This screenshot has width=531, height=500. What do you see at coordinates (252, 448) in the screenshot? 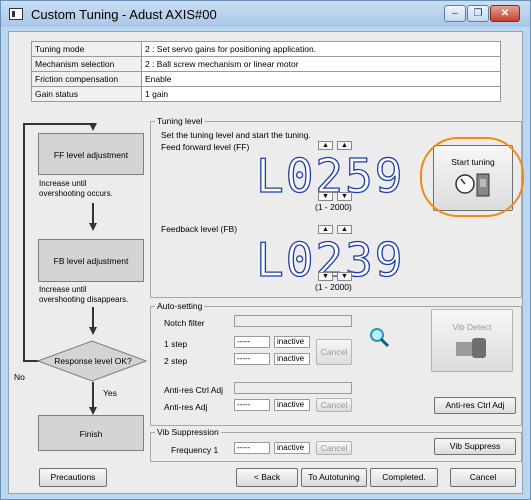
I see `frequency-value: -----` at bounding box center [252, 448].